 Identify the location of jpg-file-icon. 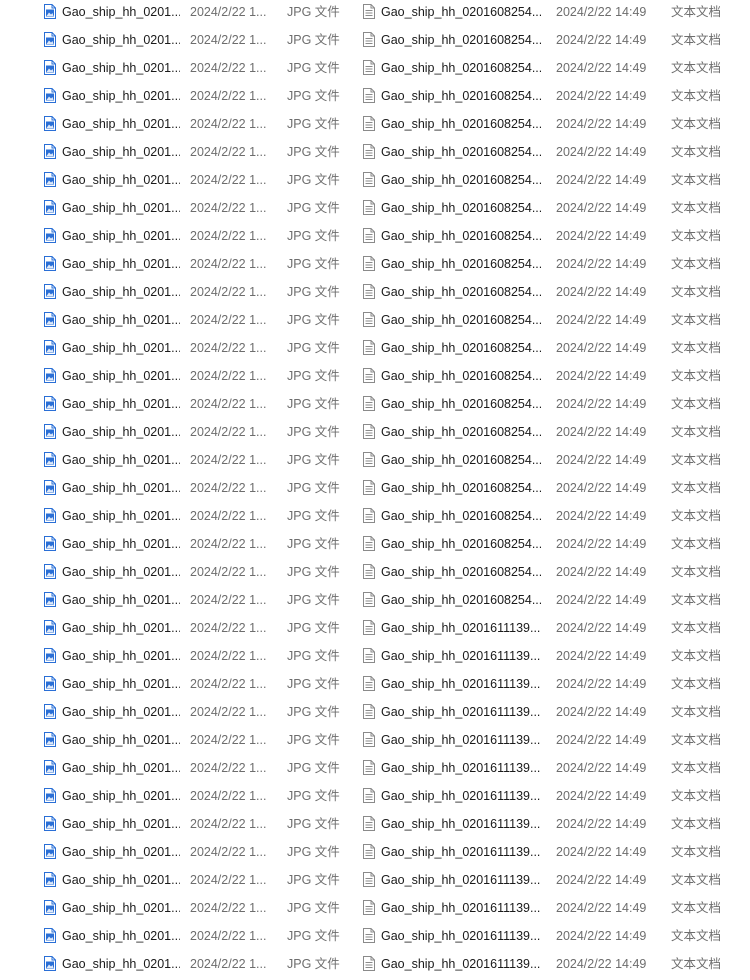
(50, 543).